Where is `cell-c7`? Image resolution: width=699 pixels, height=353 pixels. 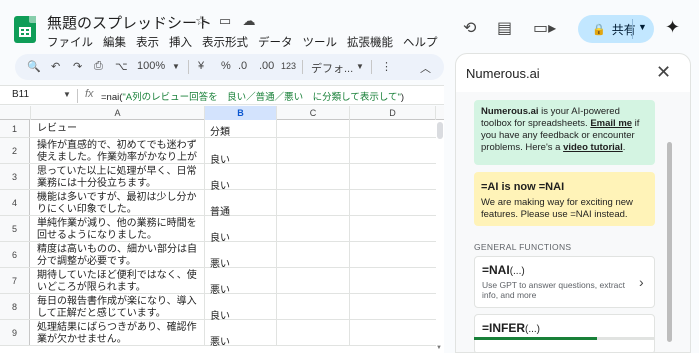
cell-c7 is located at coordinates (313, 280).